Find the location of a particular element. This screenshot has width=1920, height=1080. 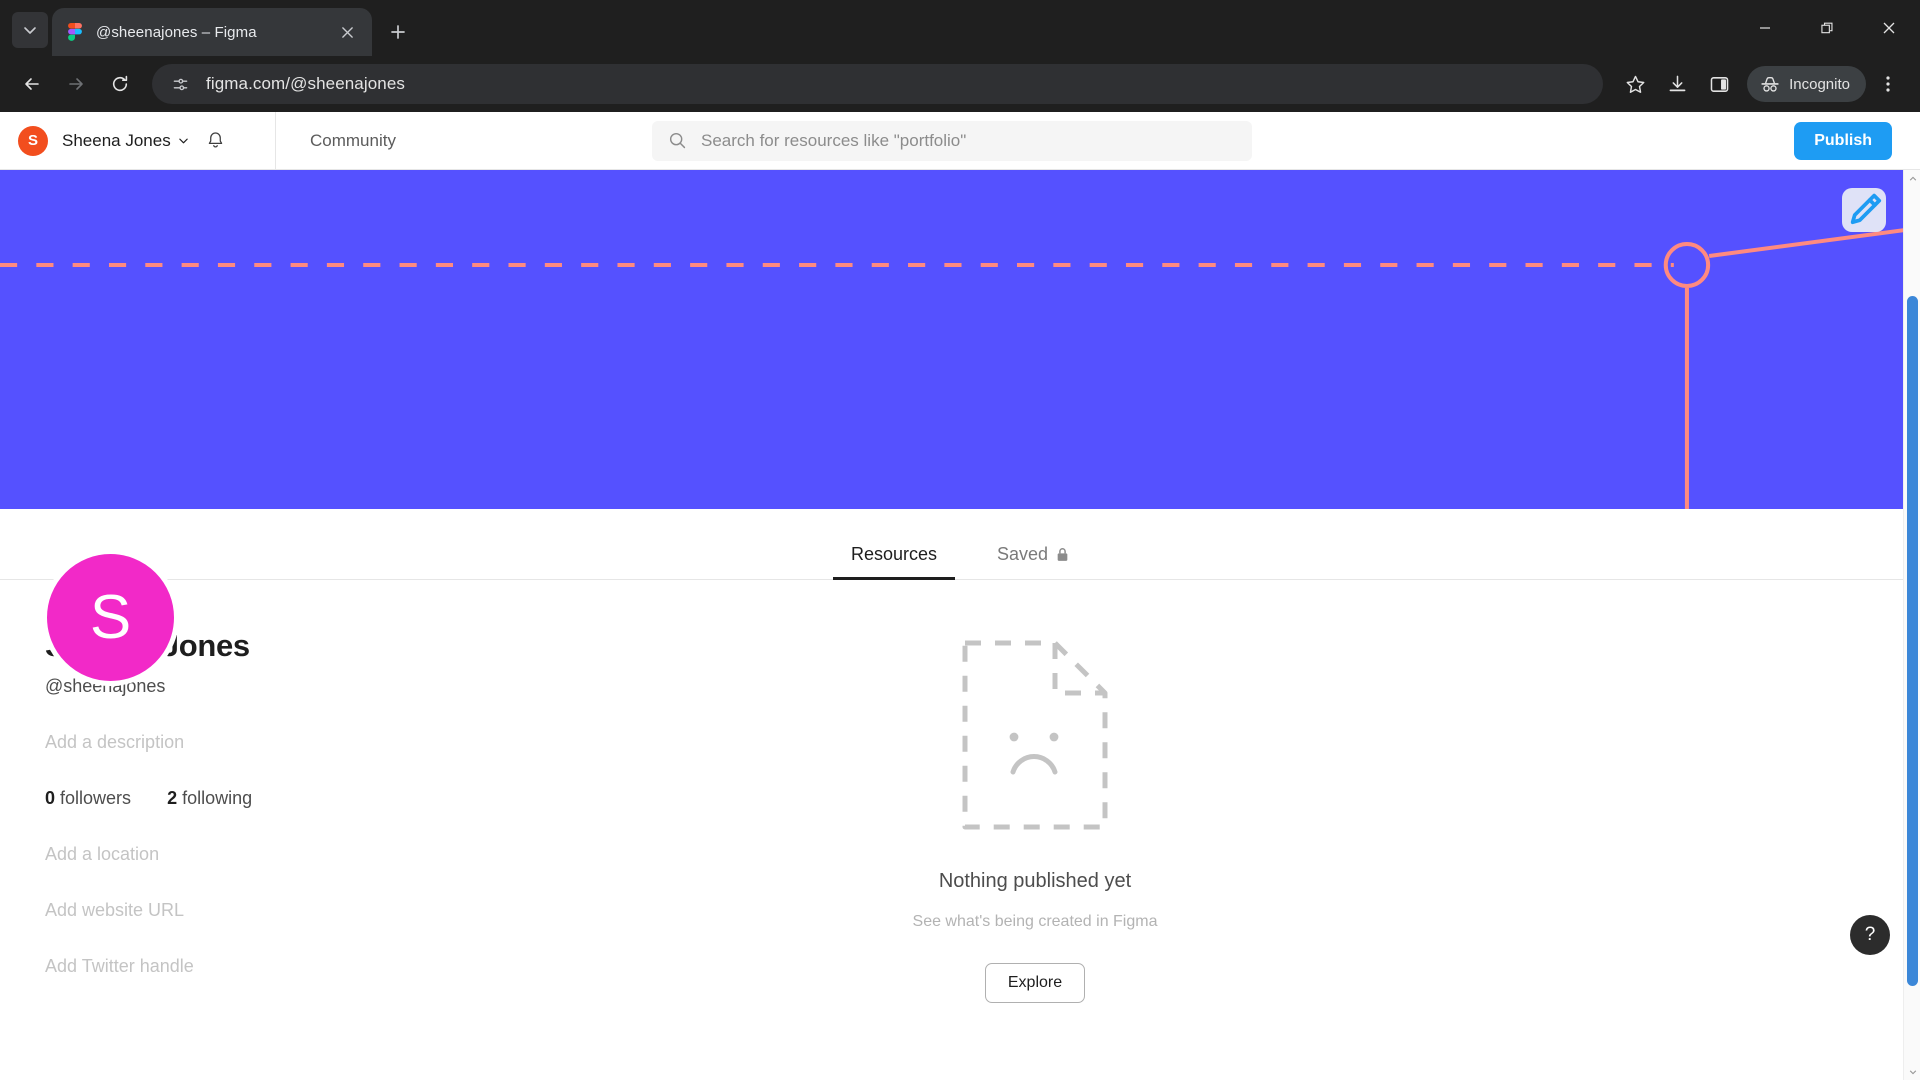

nav-community-link: Community is located at coordinates (336, 141).